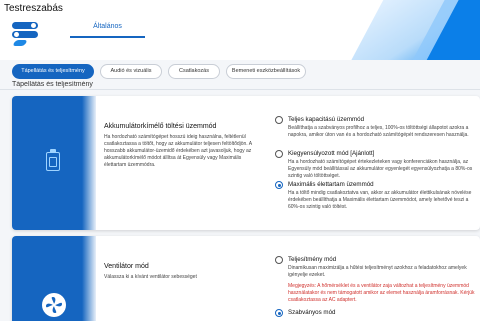 The width and height of the screenshot is (480, 321). I want to click on option-label: Szabványos mód, so click(312, 312).